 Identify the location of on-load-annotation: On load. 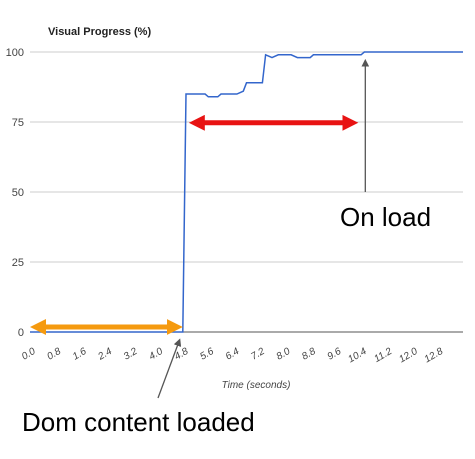
(385, 217).